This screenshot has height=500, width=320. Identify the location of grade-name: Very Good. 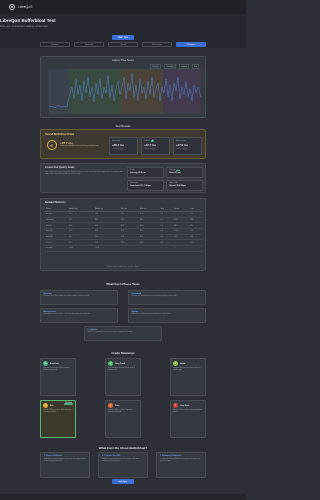
(120, 363).